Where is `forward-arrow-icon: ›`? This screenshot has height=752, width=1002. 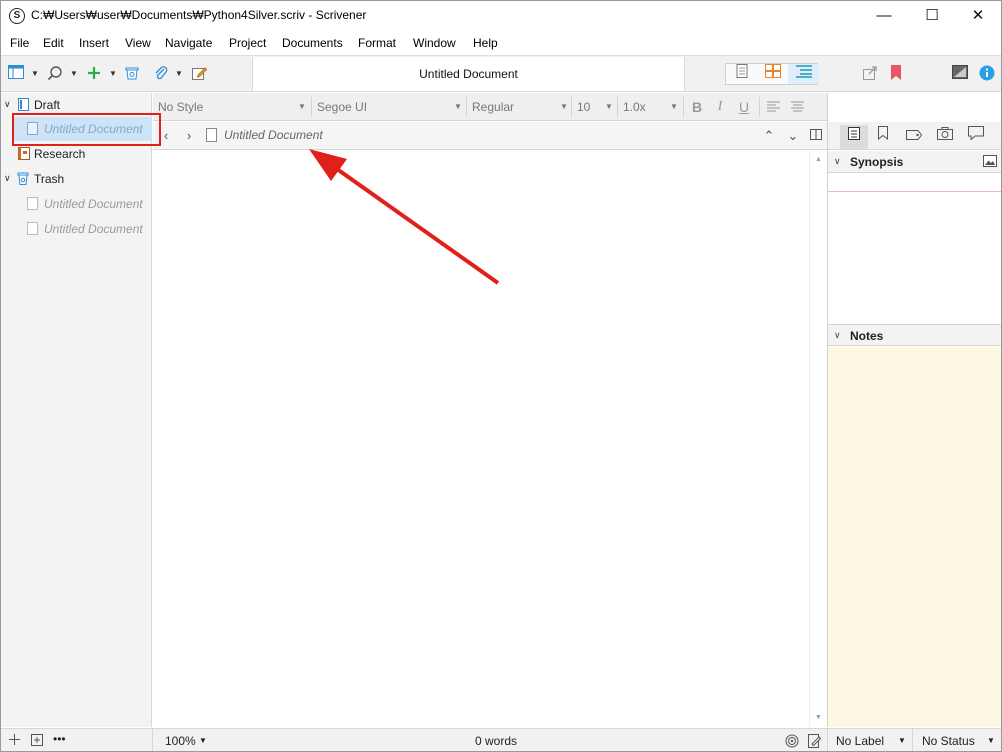 forward-arrow-icon: › is located at coordinates (189, 136).